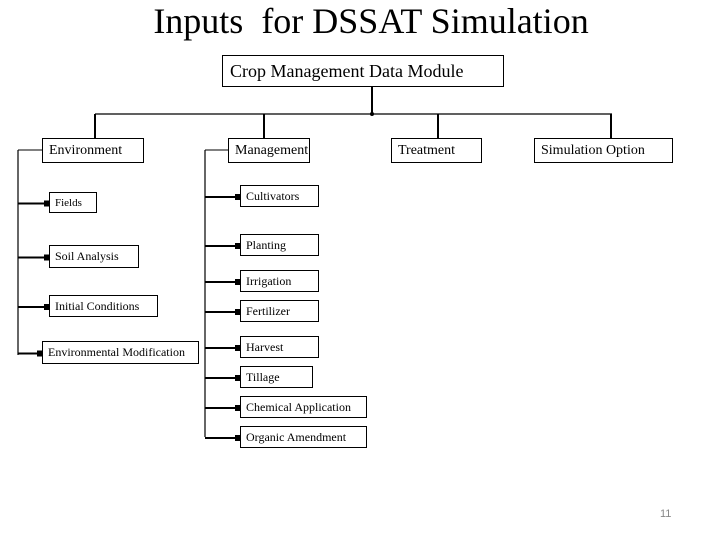 This screenshot has width=720, height=540. What do you see at coordinates (266, 244) in the screenshot?
I see `planting-label: Planting` at bounding box center [266, 244].